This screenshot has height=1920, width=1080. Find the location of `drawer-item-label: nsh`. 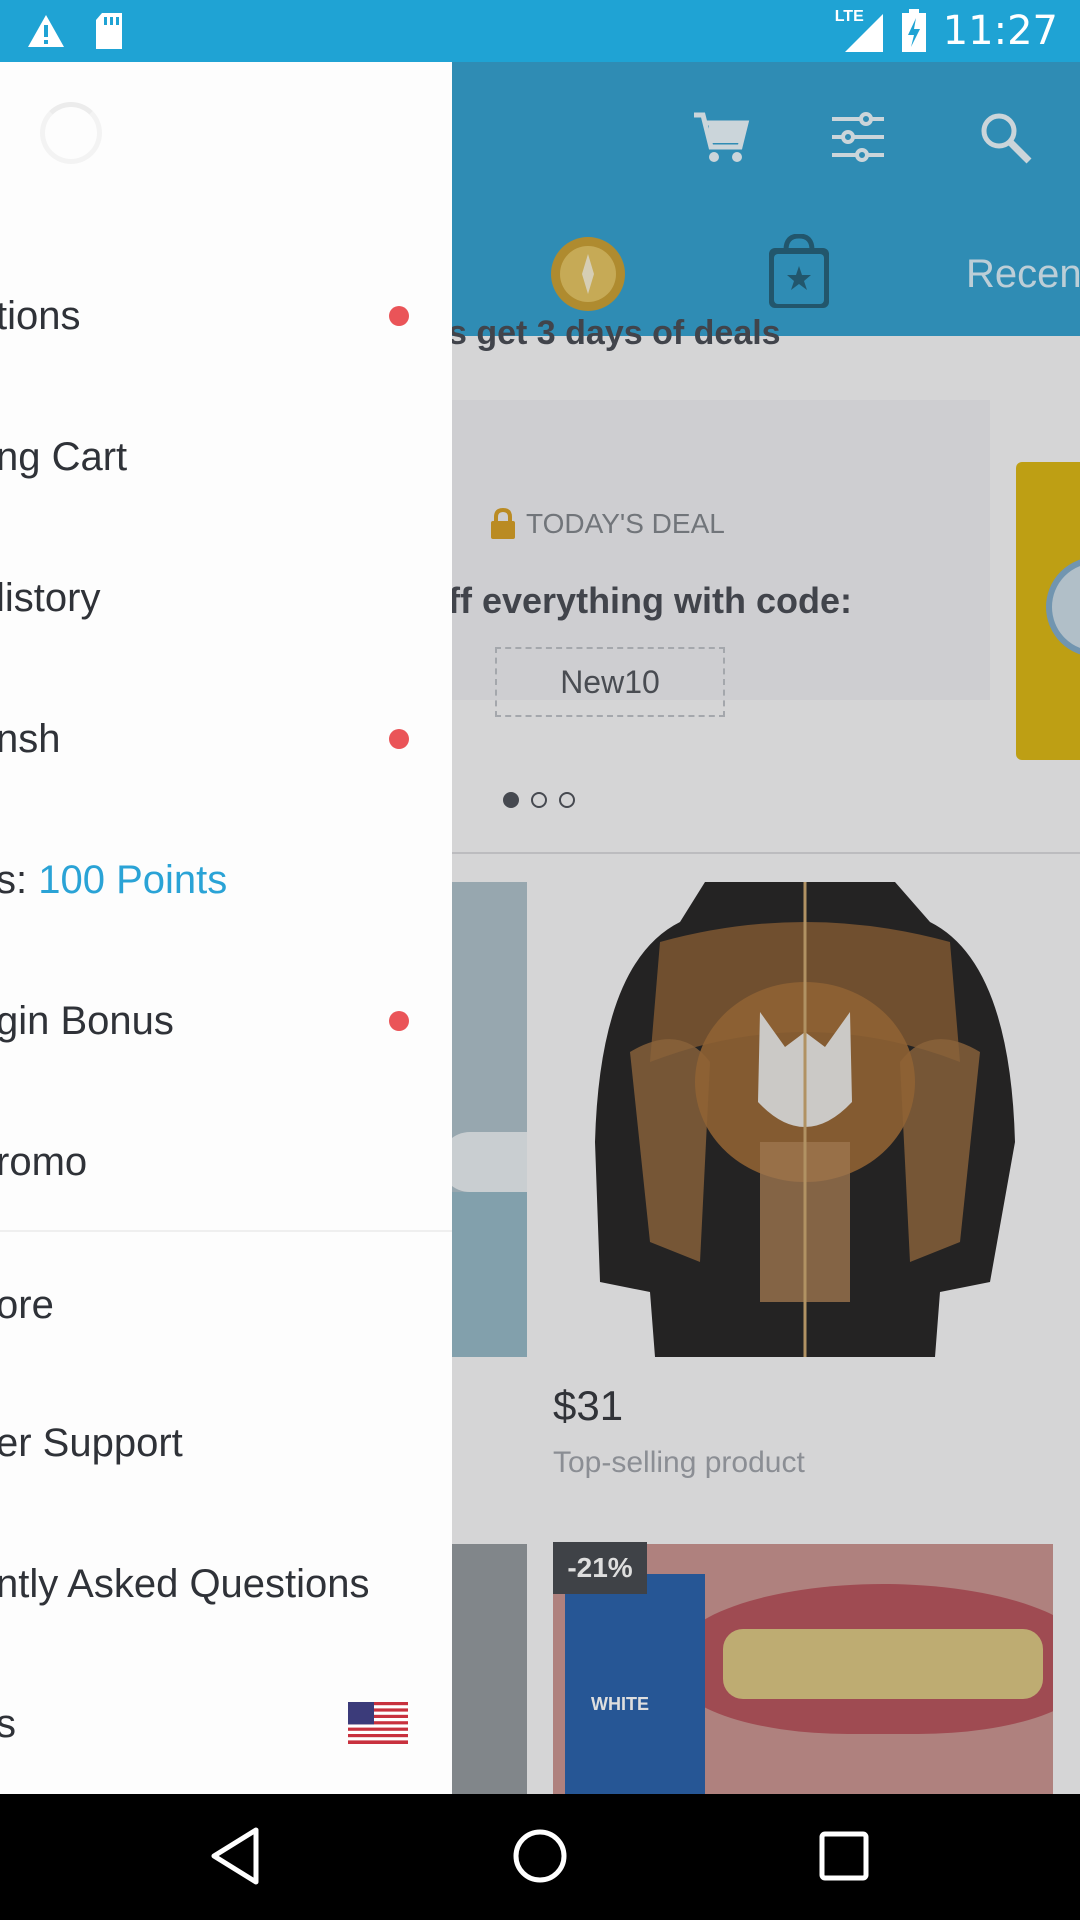

drawer-item-label: nsh is located at coordinates (30, 738).